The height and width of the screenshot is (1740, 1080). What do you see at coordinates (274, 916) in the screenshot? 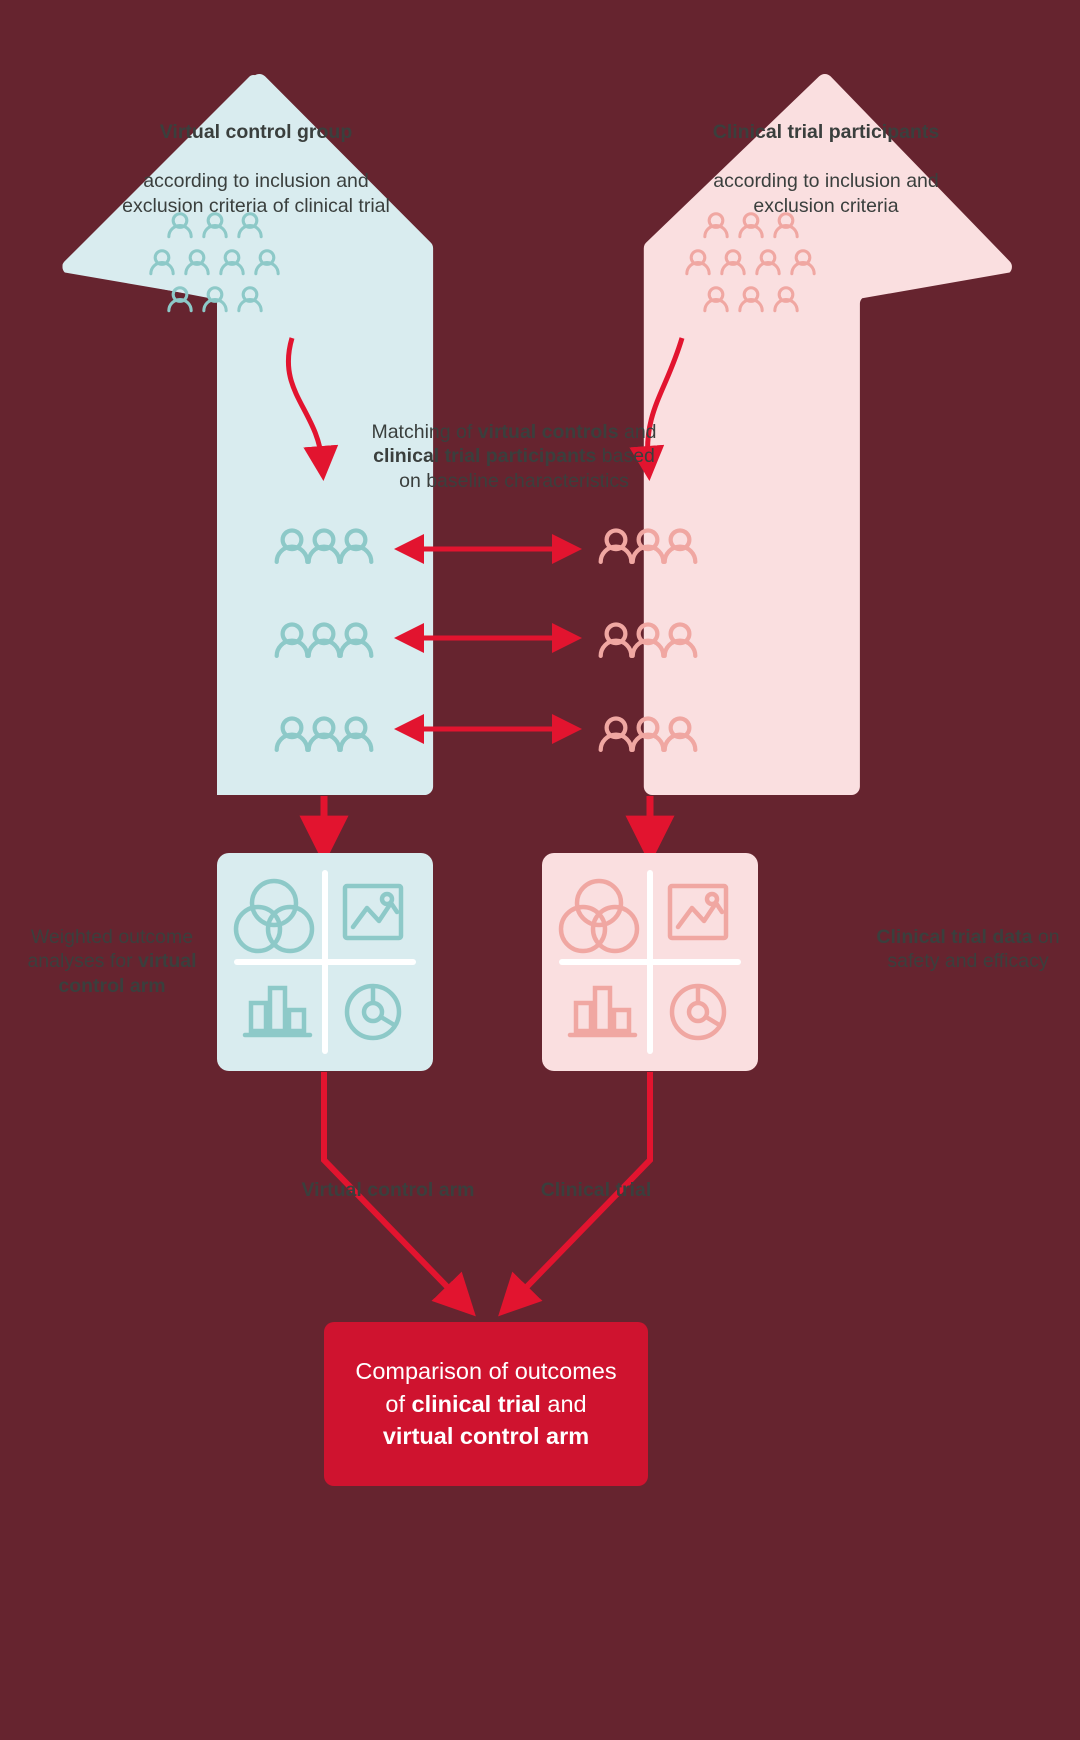
I see `left-venn-diagram-icon` at bounding box center [274, 916].